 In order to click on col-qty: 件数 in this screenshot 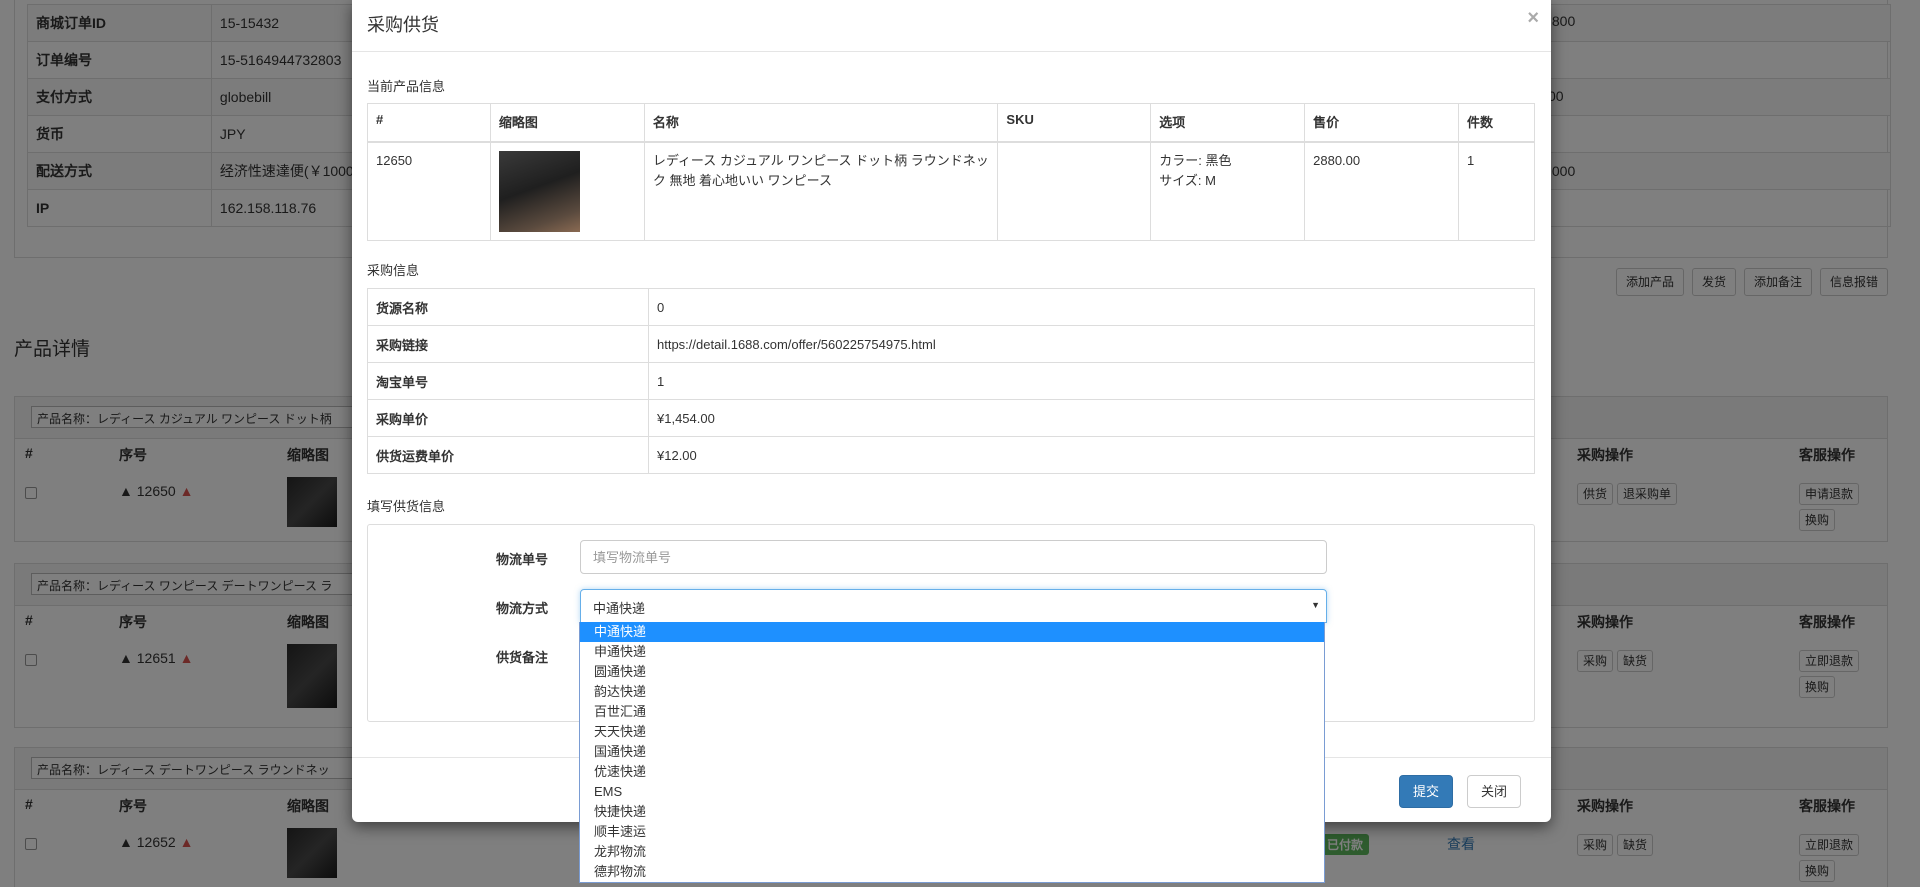, I will do `click(1496, 123)`.